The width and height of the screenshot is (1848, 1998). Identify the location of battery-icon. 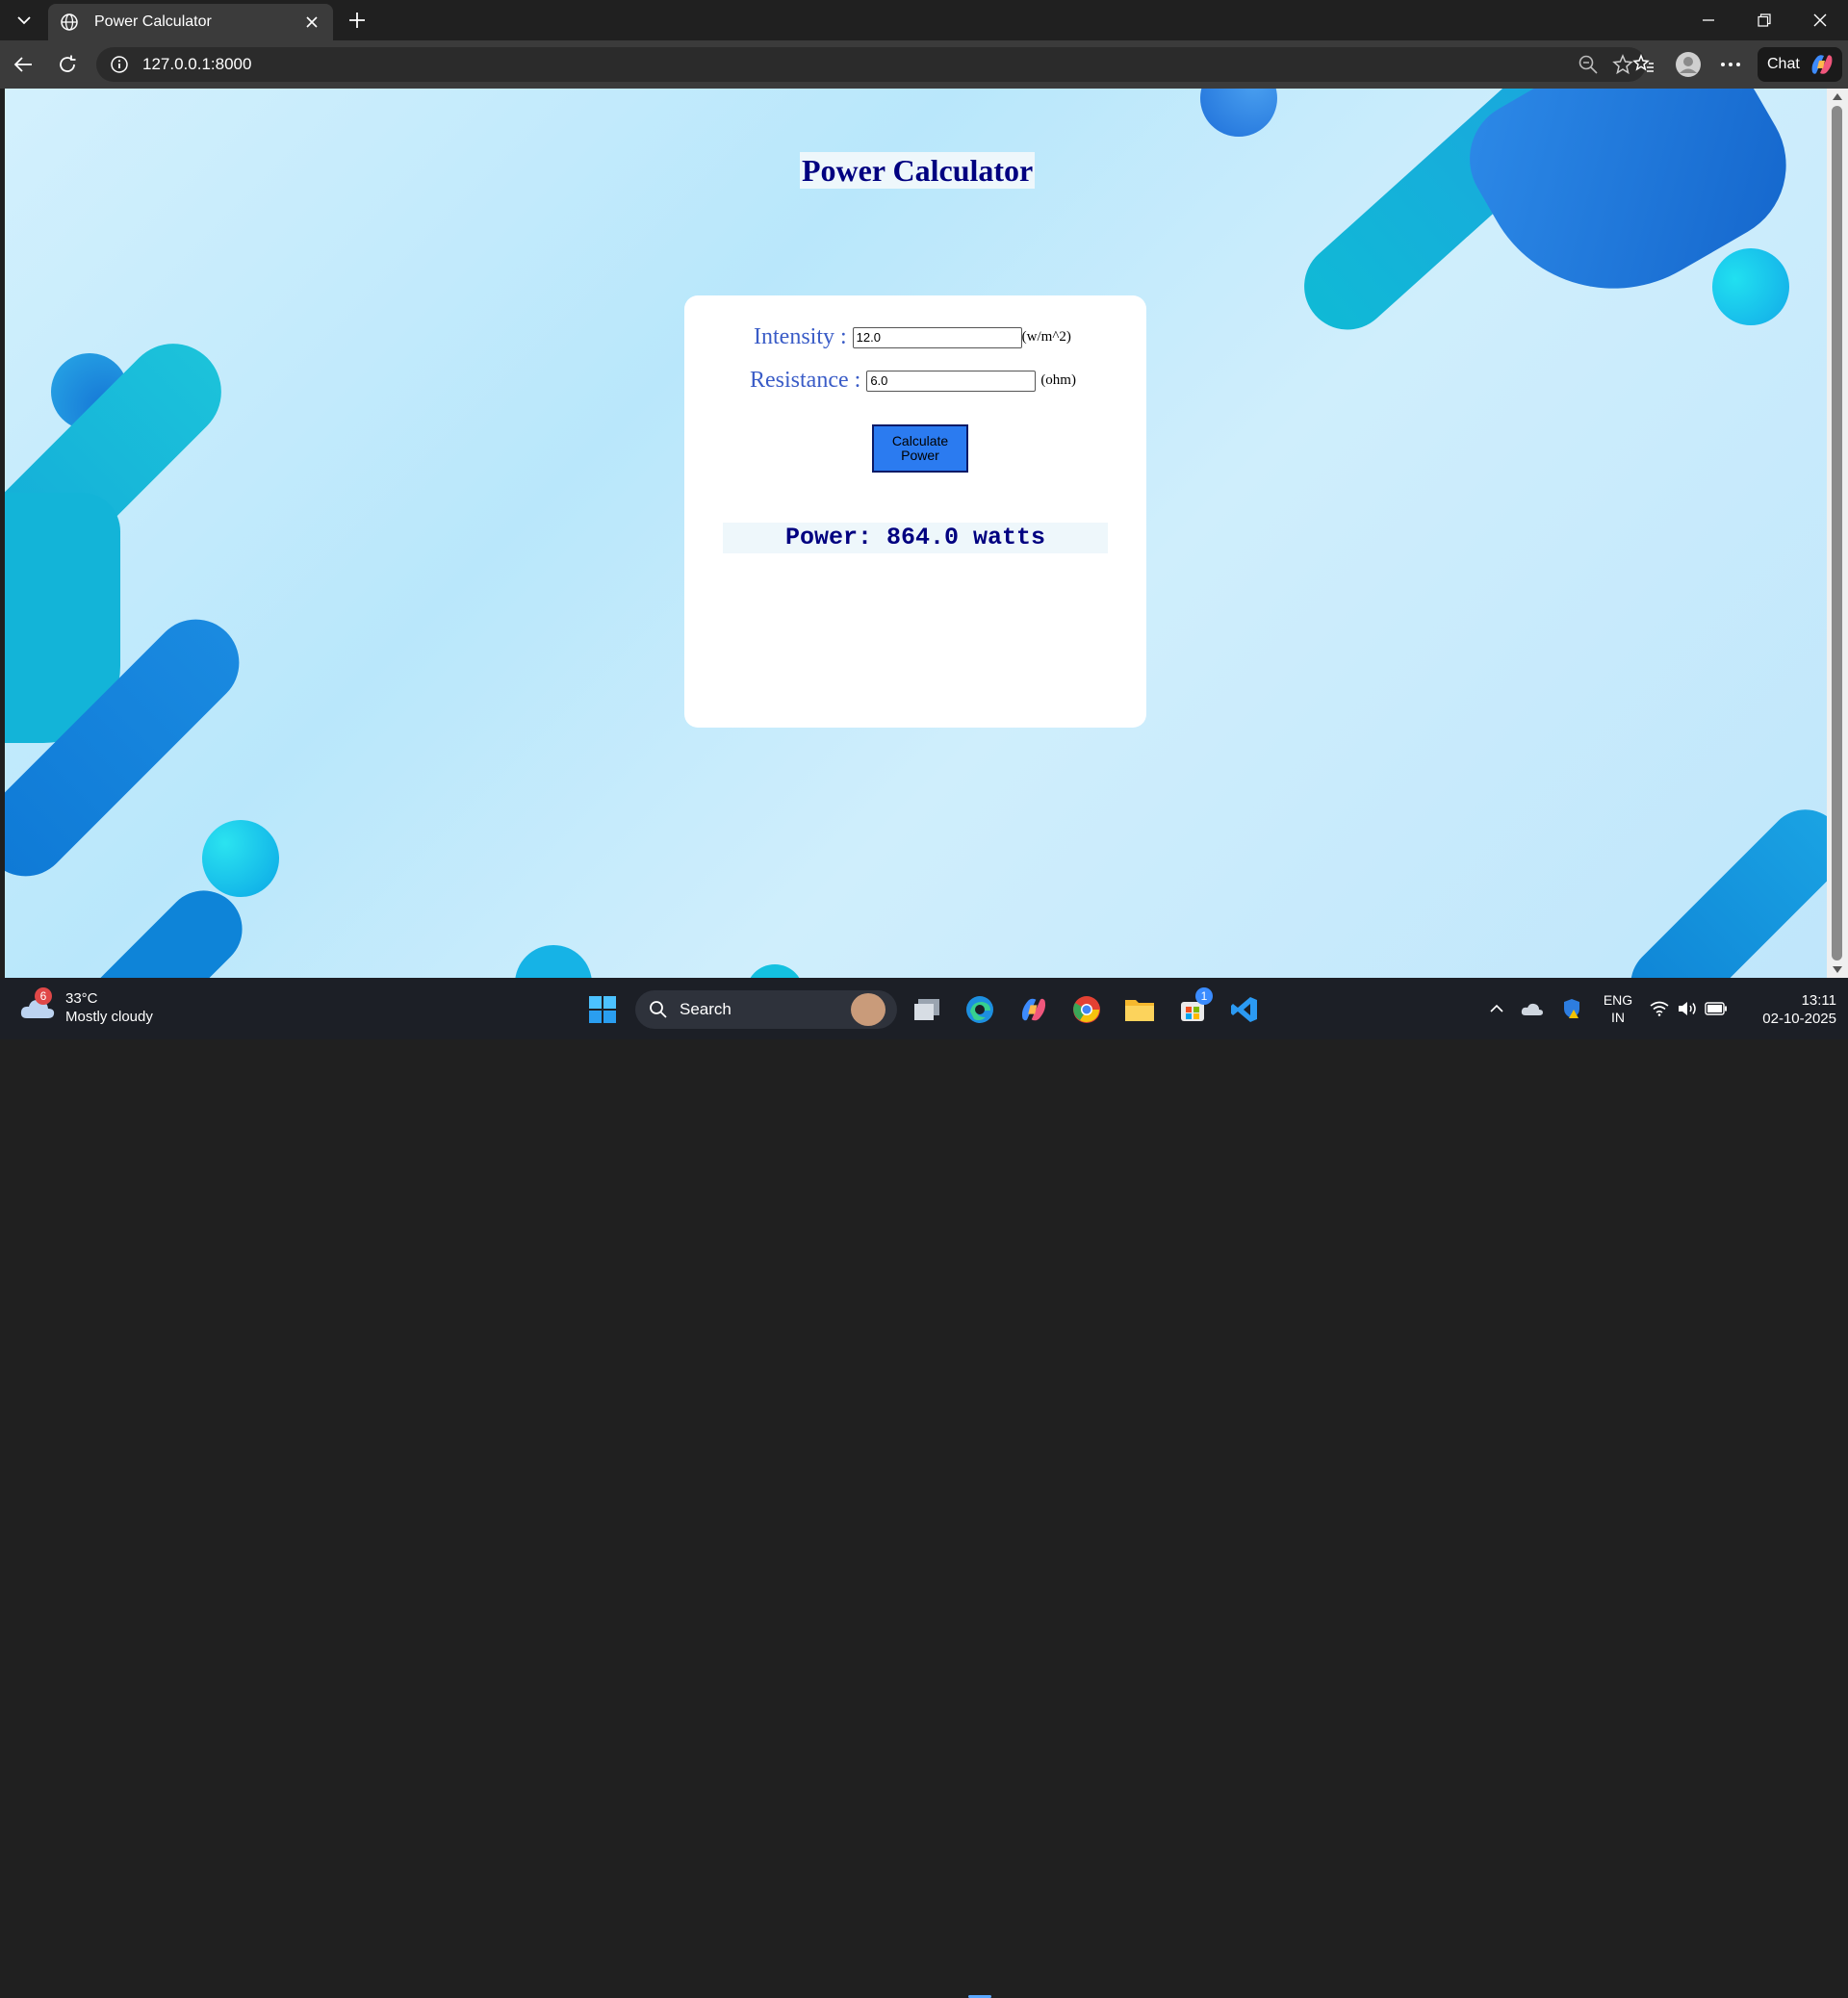
(1716, 1008).